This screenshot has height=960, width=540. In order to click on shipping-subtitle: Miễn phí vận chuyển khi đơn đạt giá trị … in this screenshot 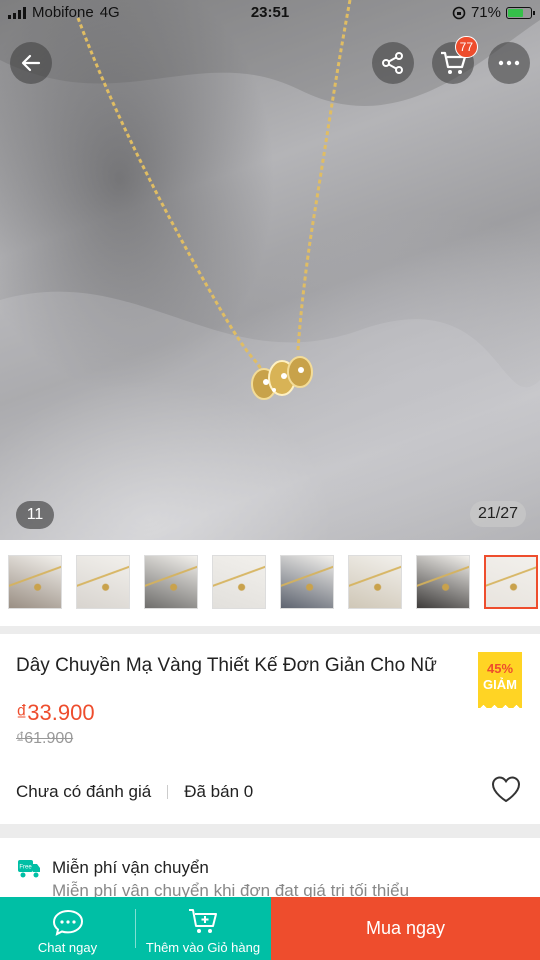, I will do `click(231, 889)`.